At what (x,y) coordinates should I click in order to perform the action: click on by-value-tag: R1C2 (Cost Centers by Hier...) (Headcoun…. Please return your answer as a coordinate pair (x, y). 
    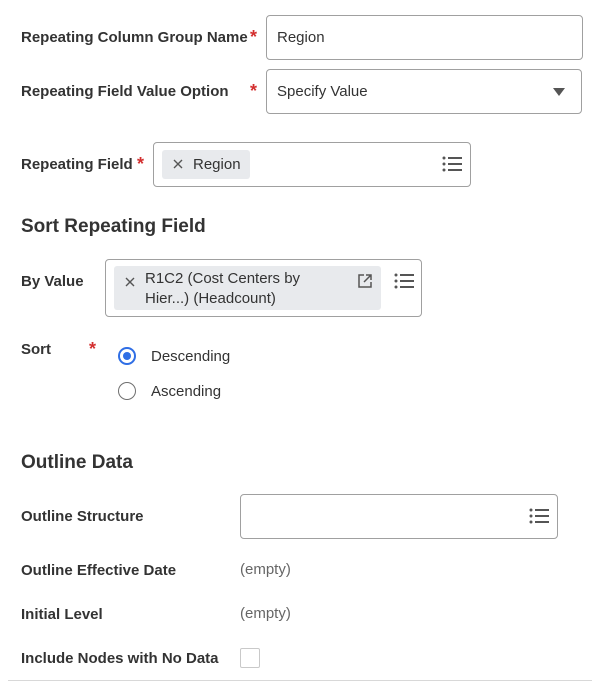
    Looking at the image, I should click on (247, 288).